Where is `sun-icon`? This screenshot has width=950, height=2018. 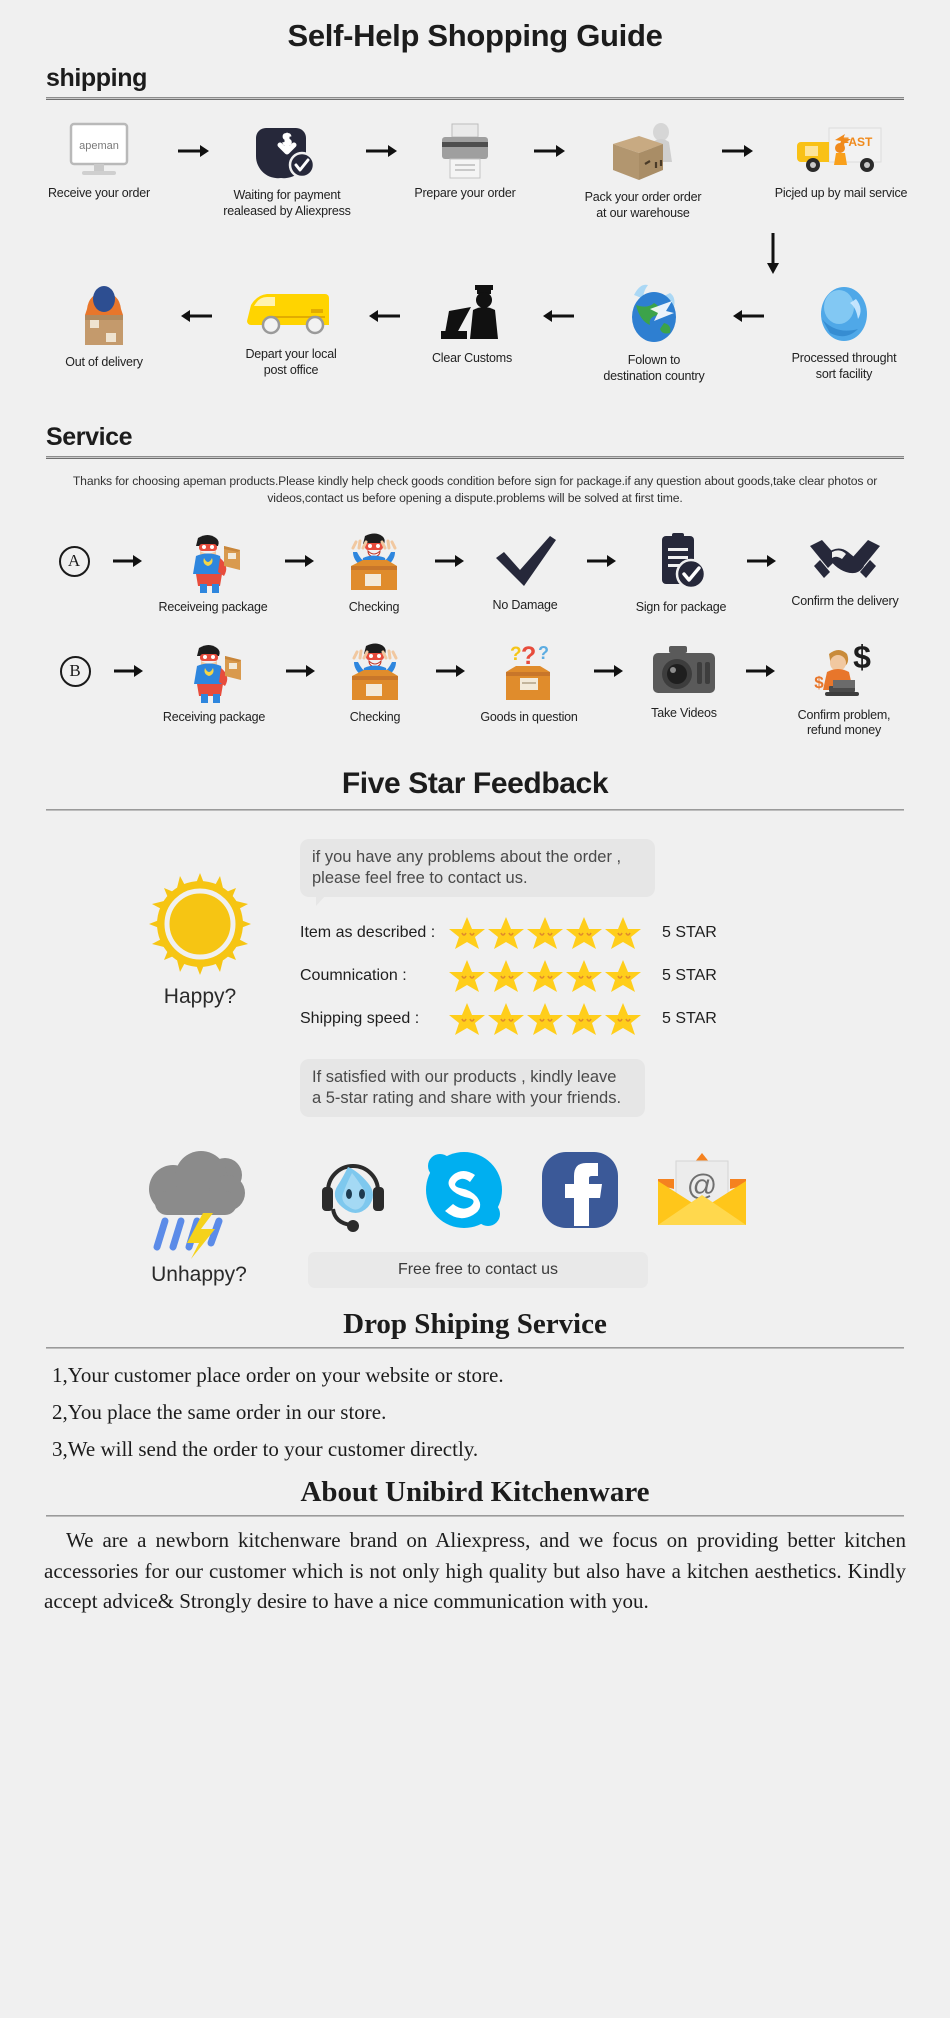 sun-icon is located at coordinates (200, 923).